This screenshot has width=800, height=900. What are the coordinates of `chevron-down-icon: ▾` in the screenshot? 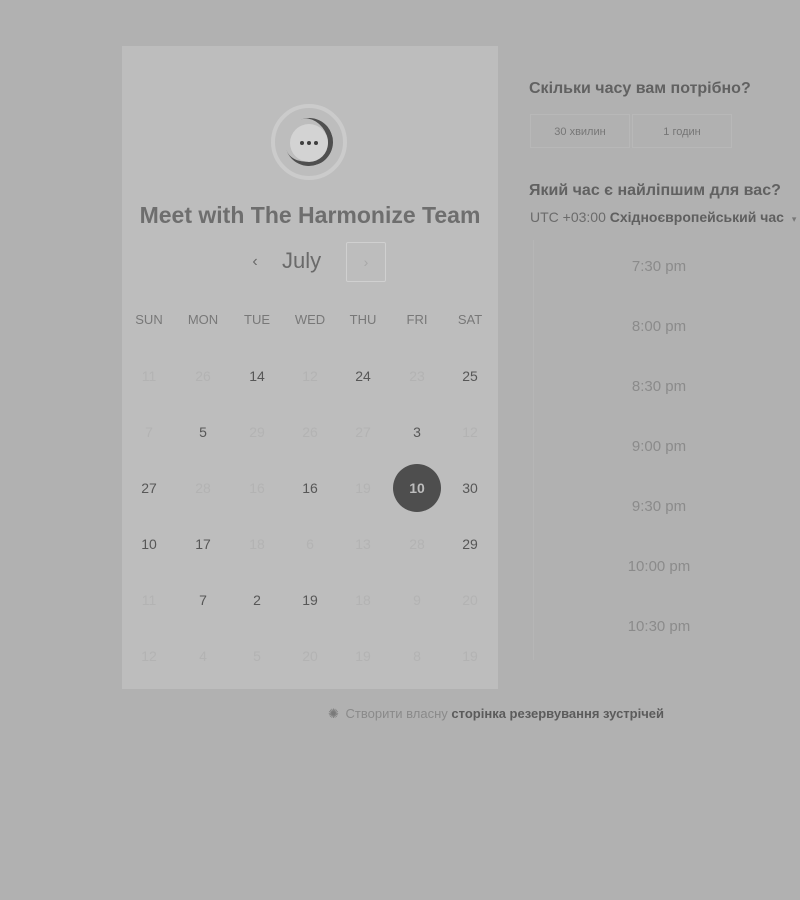 It's located at (794, 219).